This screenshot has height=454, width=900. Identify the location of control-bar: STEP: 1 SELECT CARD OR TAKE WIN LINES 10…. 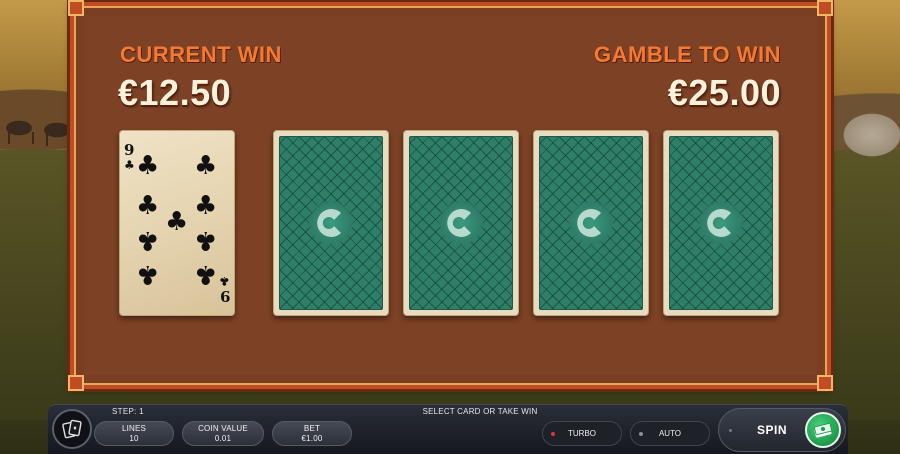
(448, 429).